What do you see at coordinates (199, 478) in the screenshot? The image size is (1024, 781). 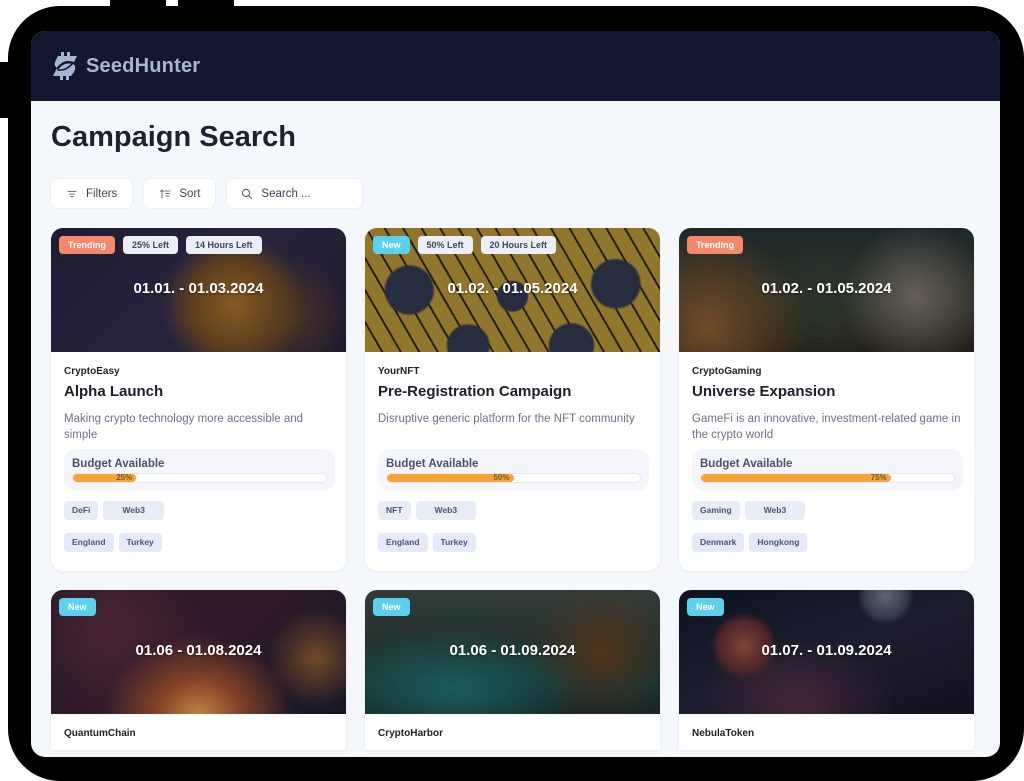 I see `budget-progress-bar: 25%` at bounding box center [199, 478].